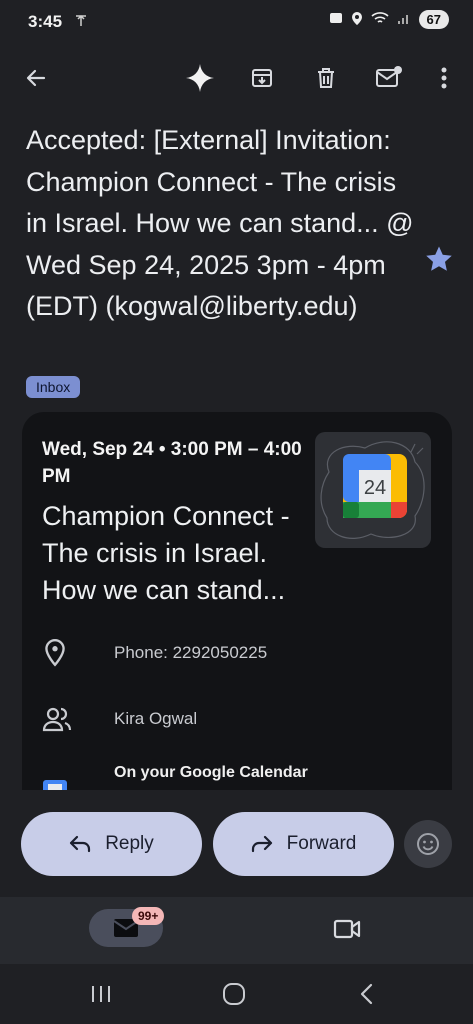 This screenshot has height=1024, width=473. Describe the element at coordinates (336, 19) in the screenshot. I see `photo-icon` at that location.